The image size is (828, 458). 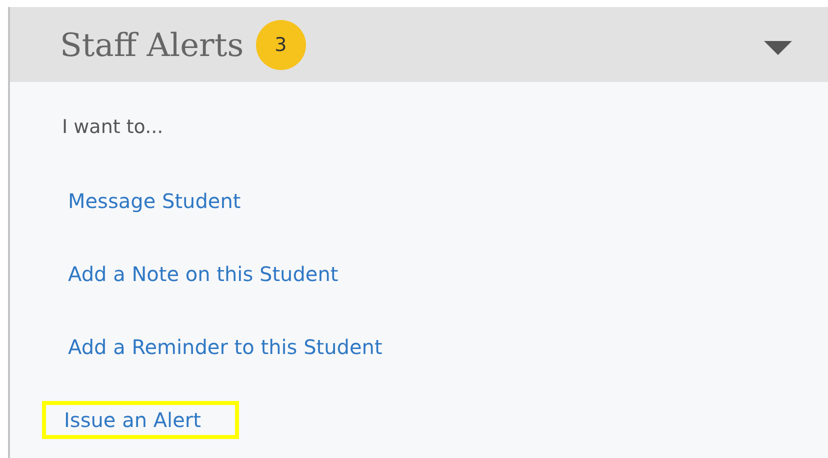 What do you see at coordinates (154, 201) in the screenshot?
I see `action-link: Message Student` at bounding box center [154, 201].